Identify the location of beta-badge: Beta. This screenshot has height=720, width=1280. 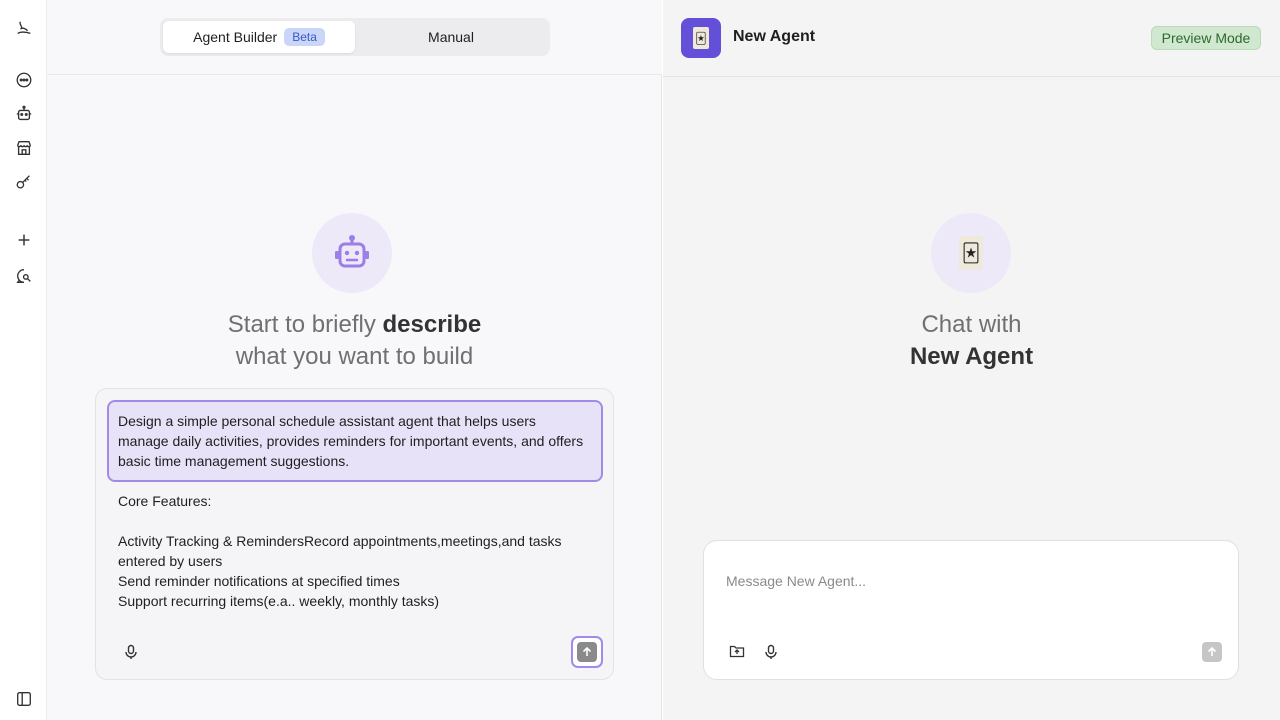
(304, 37).